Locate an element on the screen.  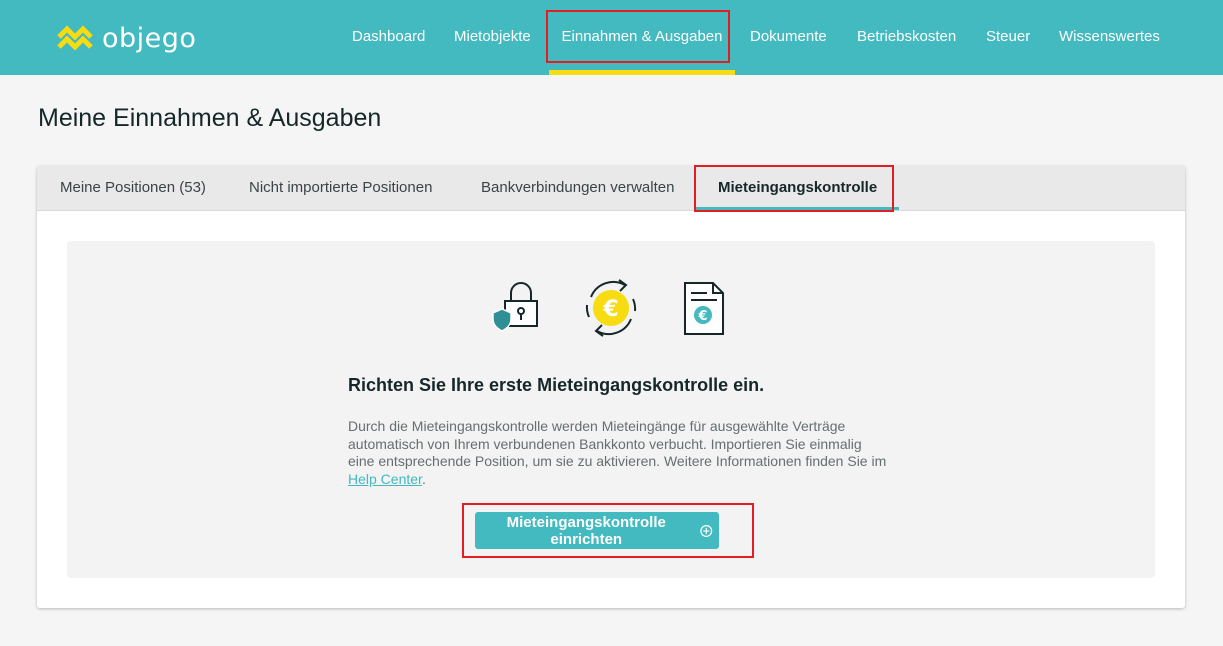
nav-item-einnahmen-ausgaben: Einnahmen & Ausgaben is located at coordinates (642, 37).